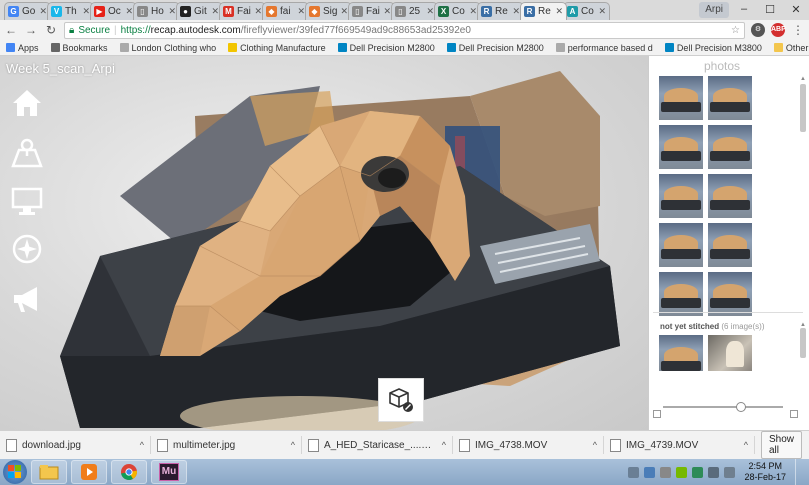  I want to click on slider-handle, so click(741, 407).